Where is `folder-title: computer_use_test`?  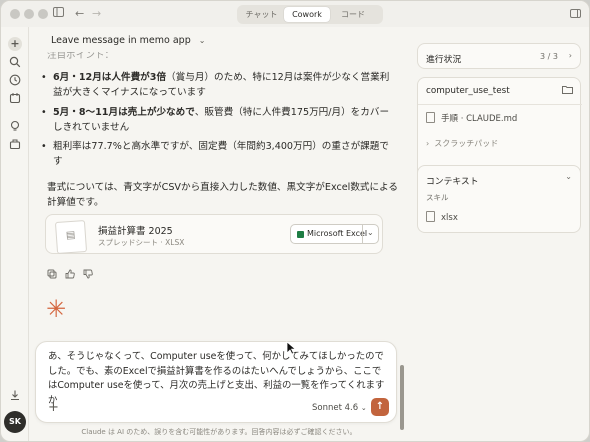
folder-title: computer_use_test is located at coordinates (468, 91).